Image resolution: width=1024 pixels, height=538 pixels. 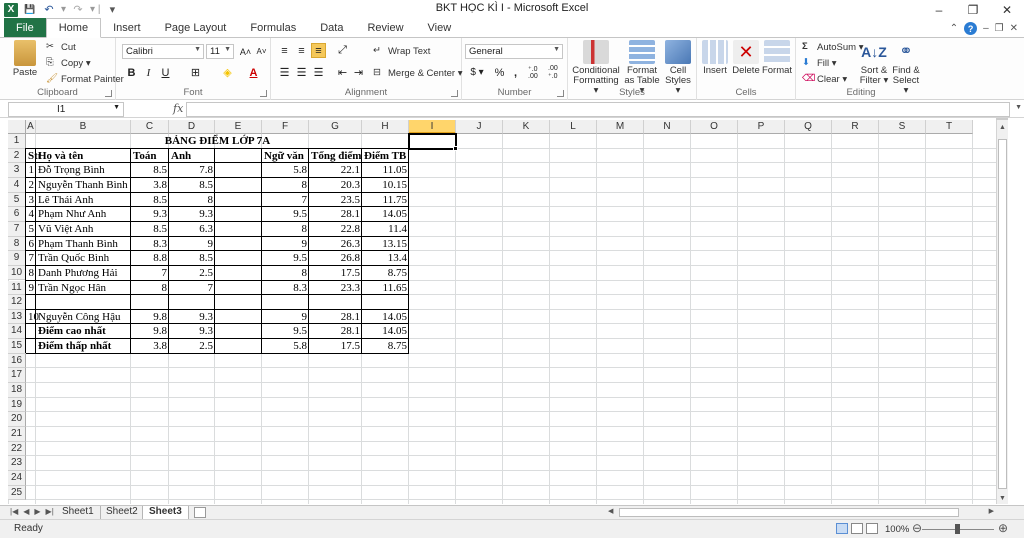 What do you see at coordinates (17, 317) in the screenshot?
I see `row-header-13: 13` at bounding box center [17, 317].